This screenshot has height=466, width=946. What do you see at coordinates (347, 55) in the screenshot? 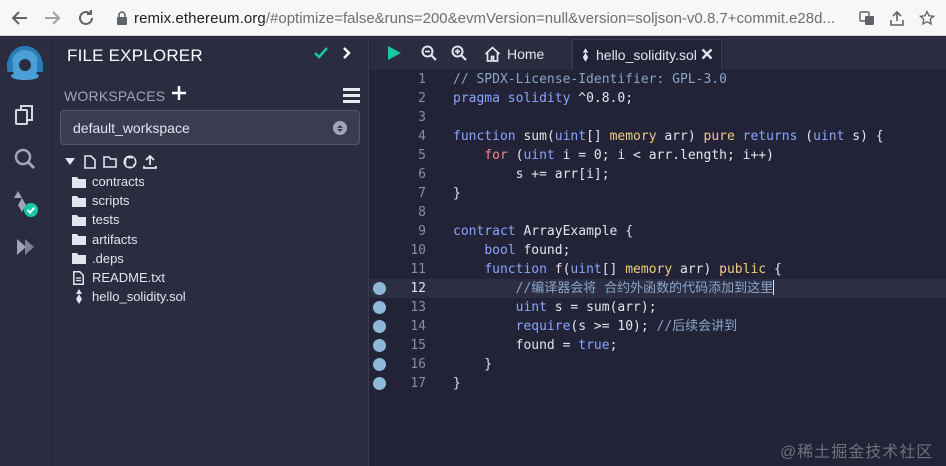
I see `chevron-right-icon` at bounding box center [347, 55].